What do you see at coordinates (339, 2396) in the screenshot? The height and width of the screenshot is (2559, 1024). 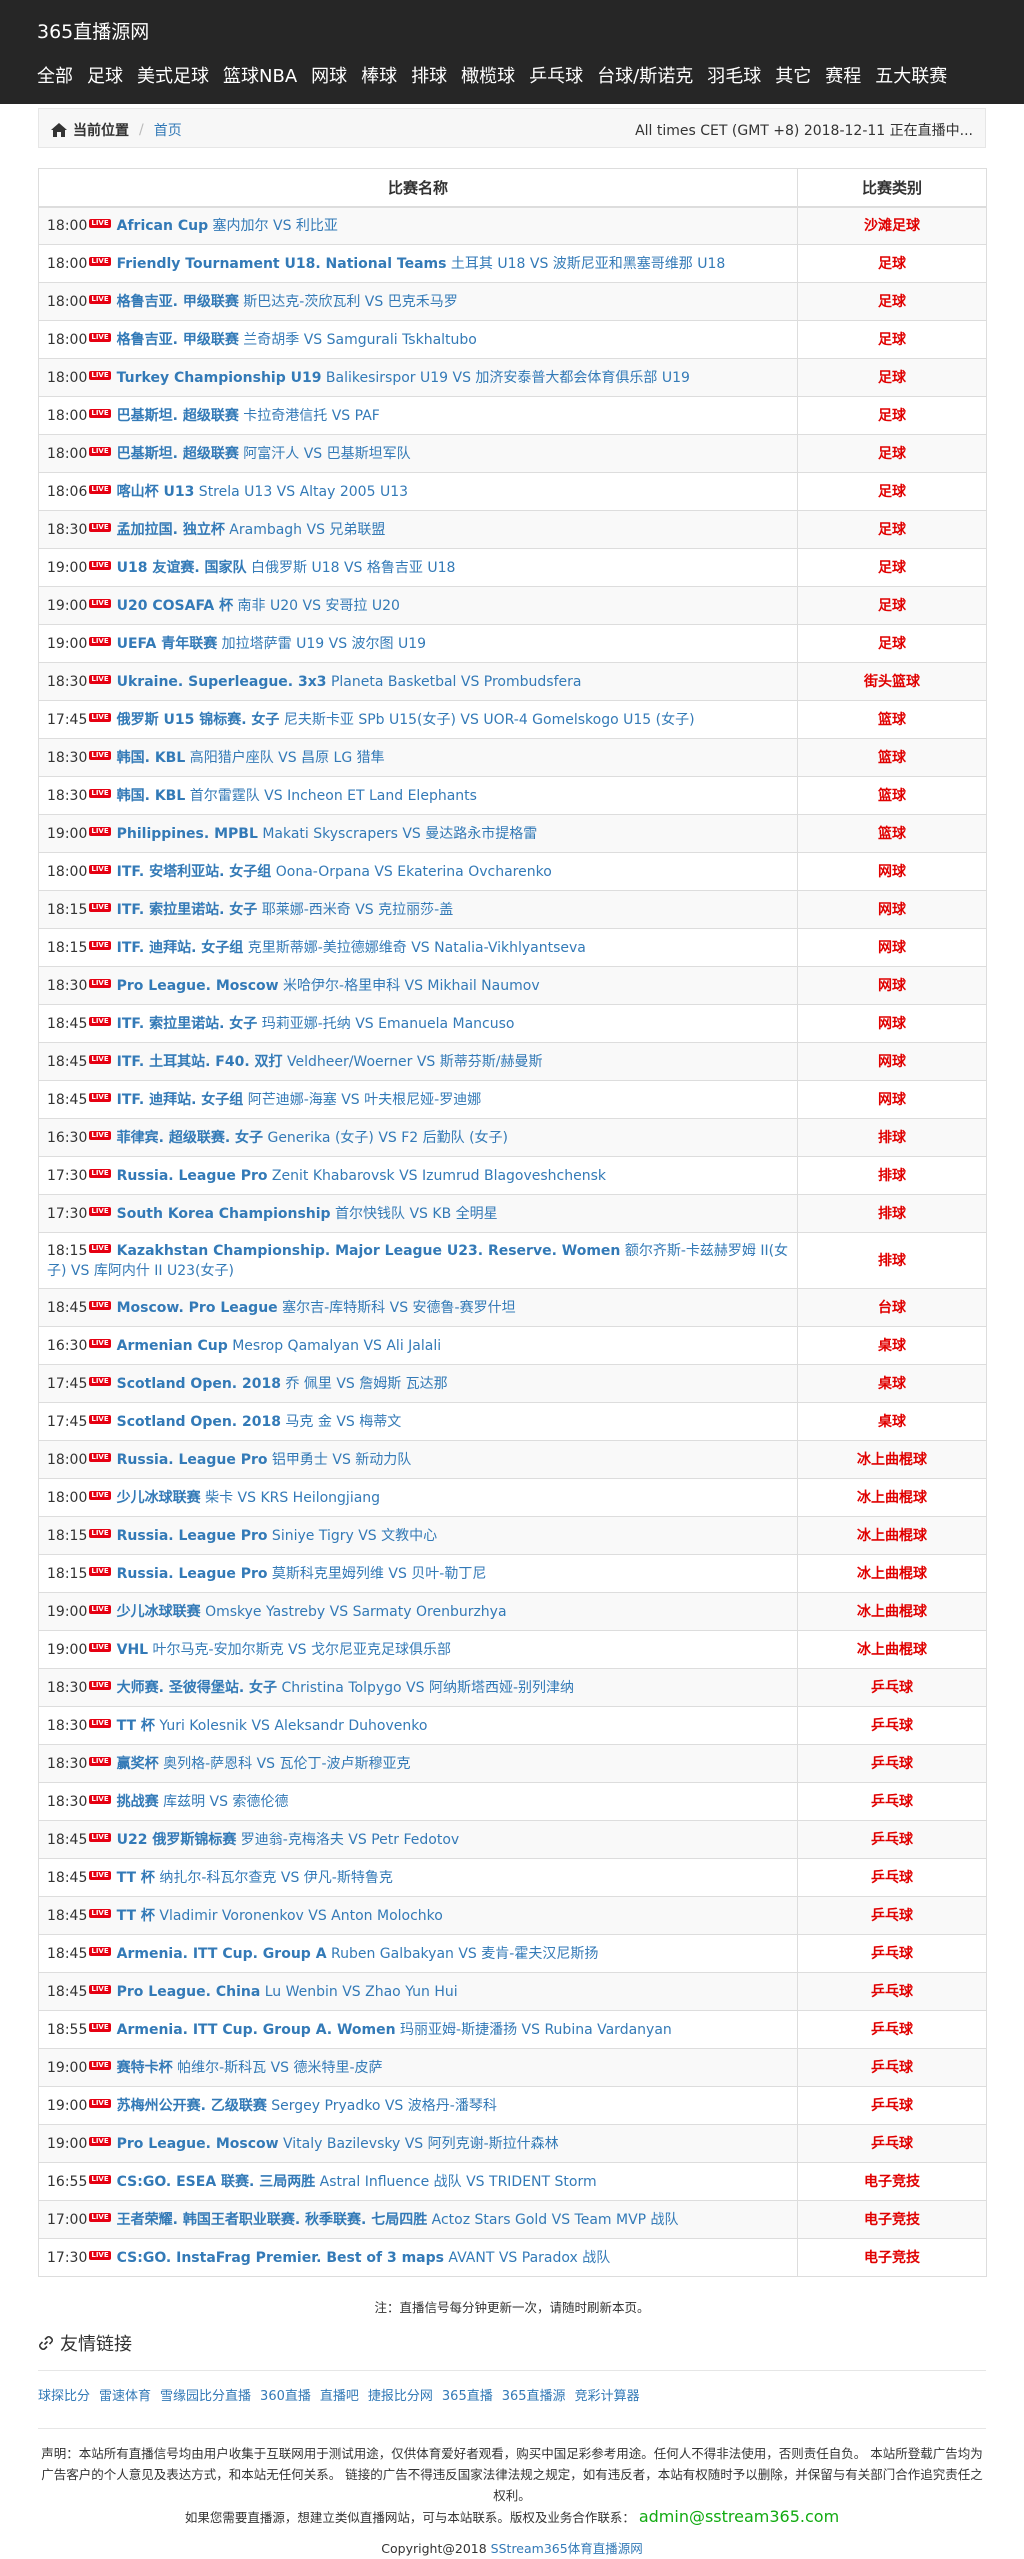 I see `friend-link: 直播吧` at bounding box center [339, 2396].